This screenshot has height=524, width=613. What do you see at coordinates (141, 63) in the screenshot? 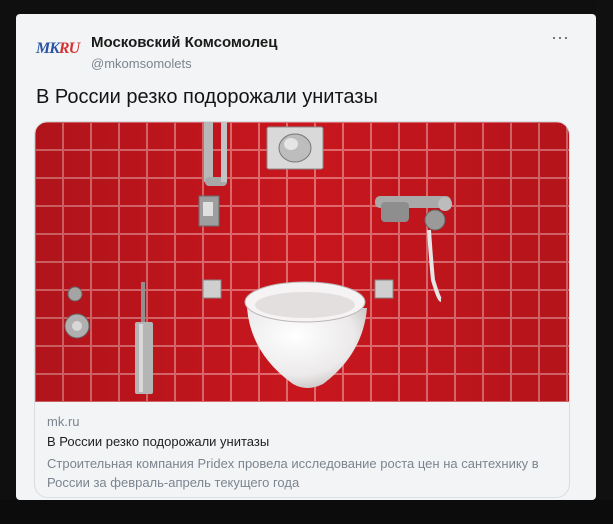
I see `account-handle: @mkomsomolets` at bounding box center [141, 63].